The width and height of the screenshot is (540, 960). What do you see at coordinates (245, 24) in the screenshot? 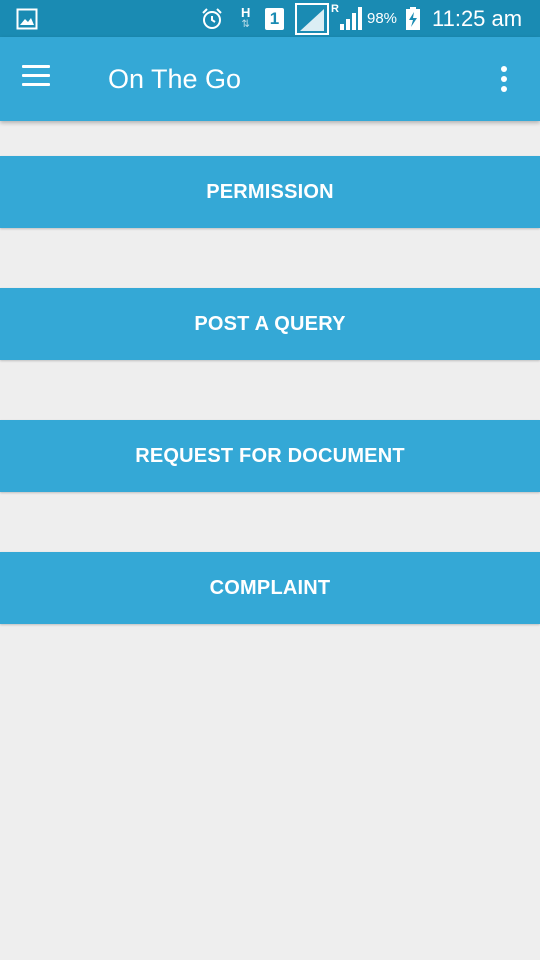
I see `data-arrows-icon: ⇅` at bounding box center [245, 24].